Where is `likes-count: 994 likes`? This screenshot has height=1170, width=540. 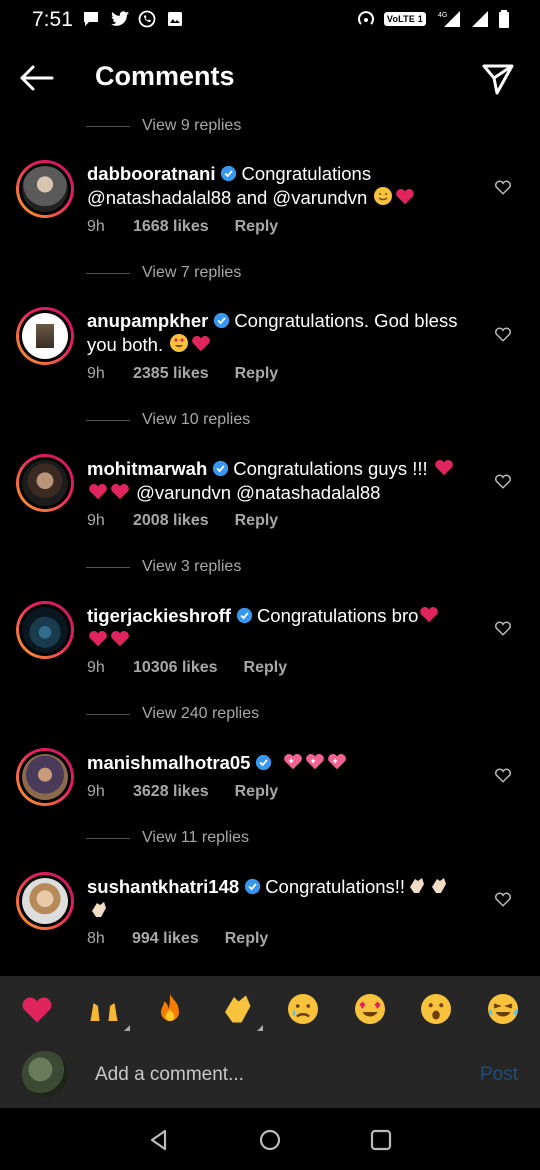
likes-count: 994 likes is located at coordinates (165, 939).